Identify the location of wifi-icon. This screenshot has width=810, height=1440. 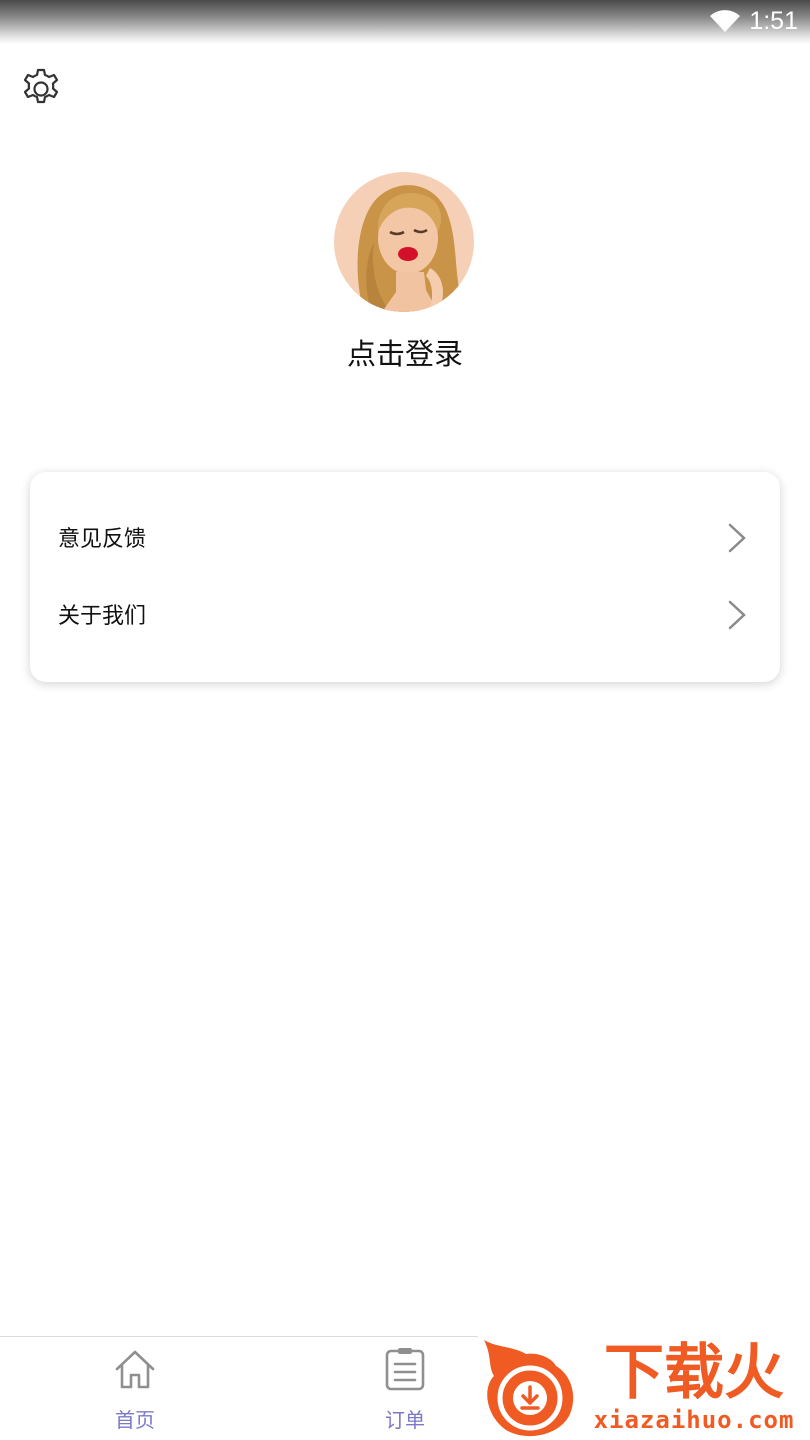
(725, 21).